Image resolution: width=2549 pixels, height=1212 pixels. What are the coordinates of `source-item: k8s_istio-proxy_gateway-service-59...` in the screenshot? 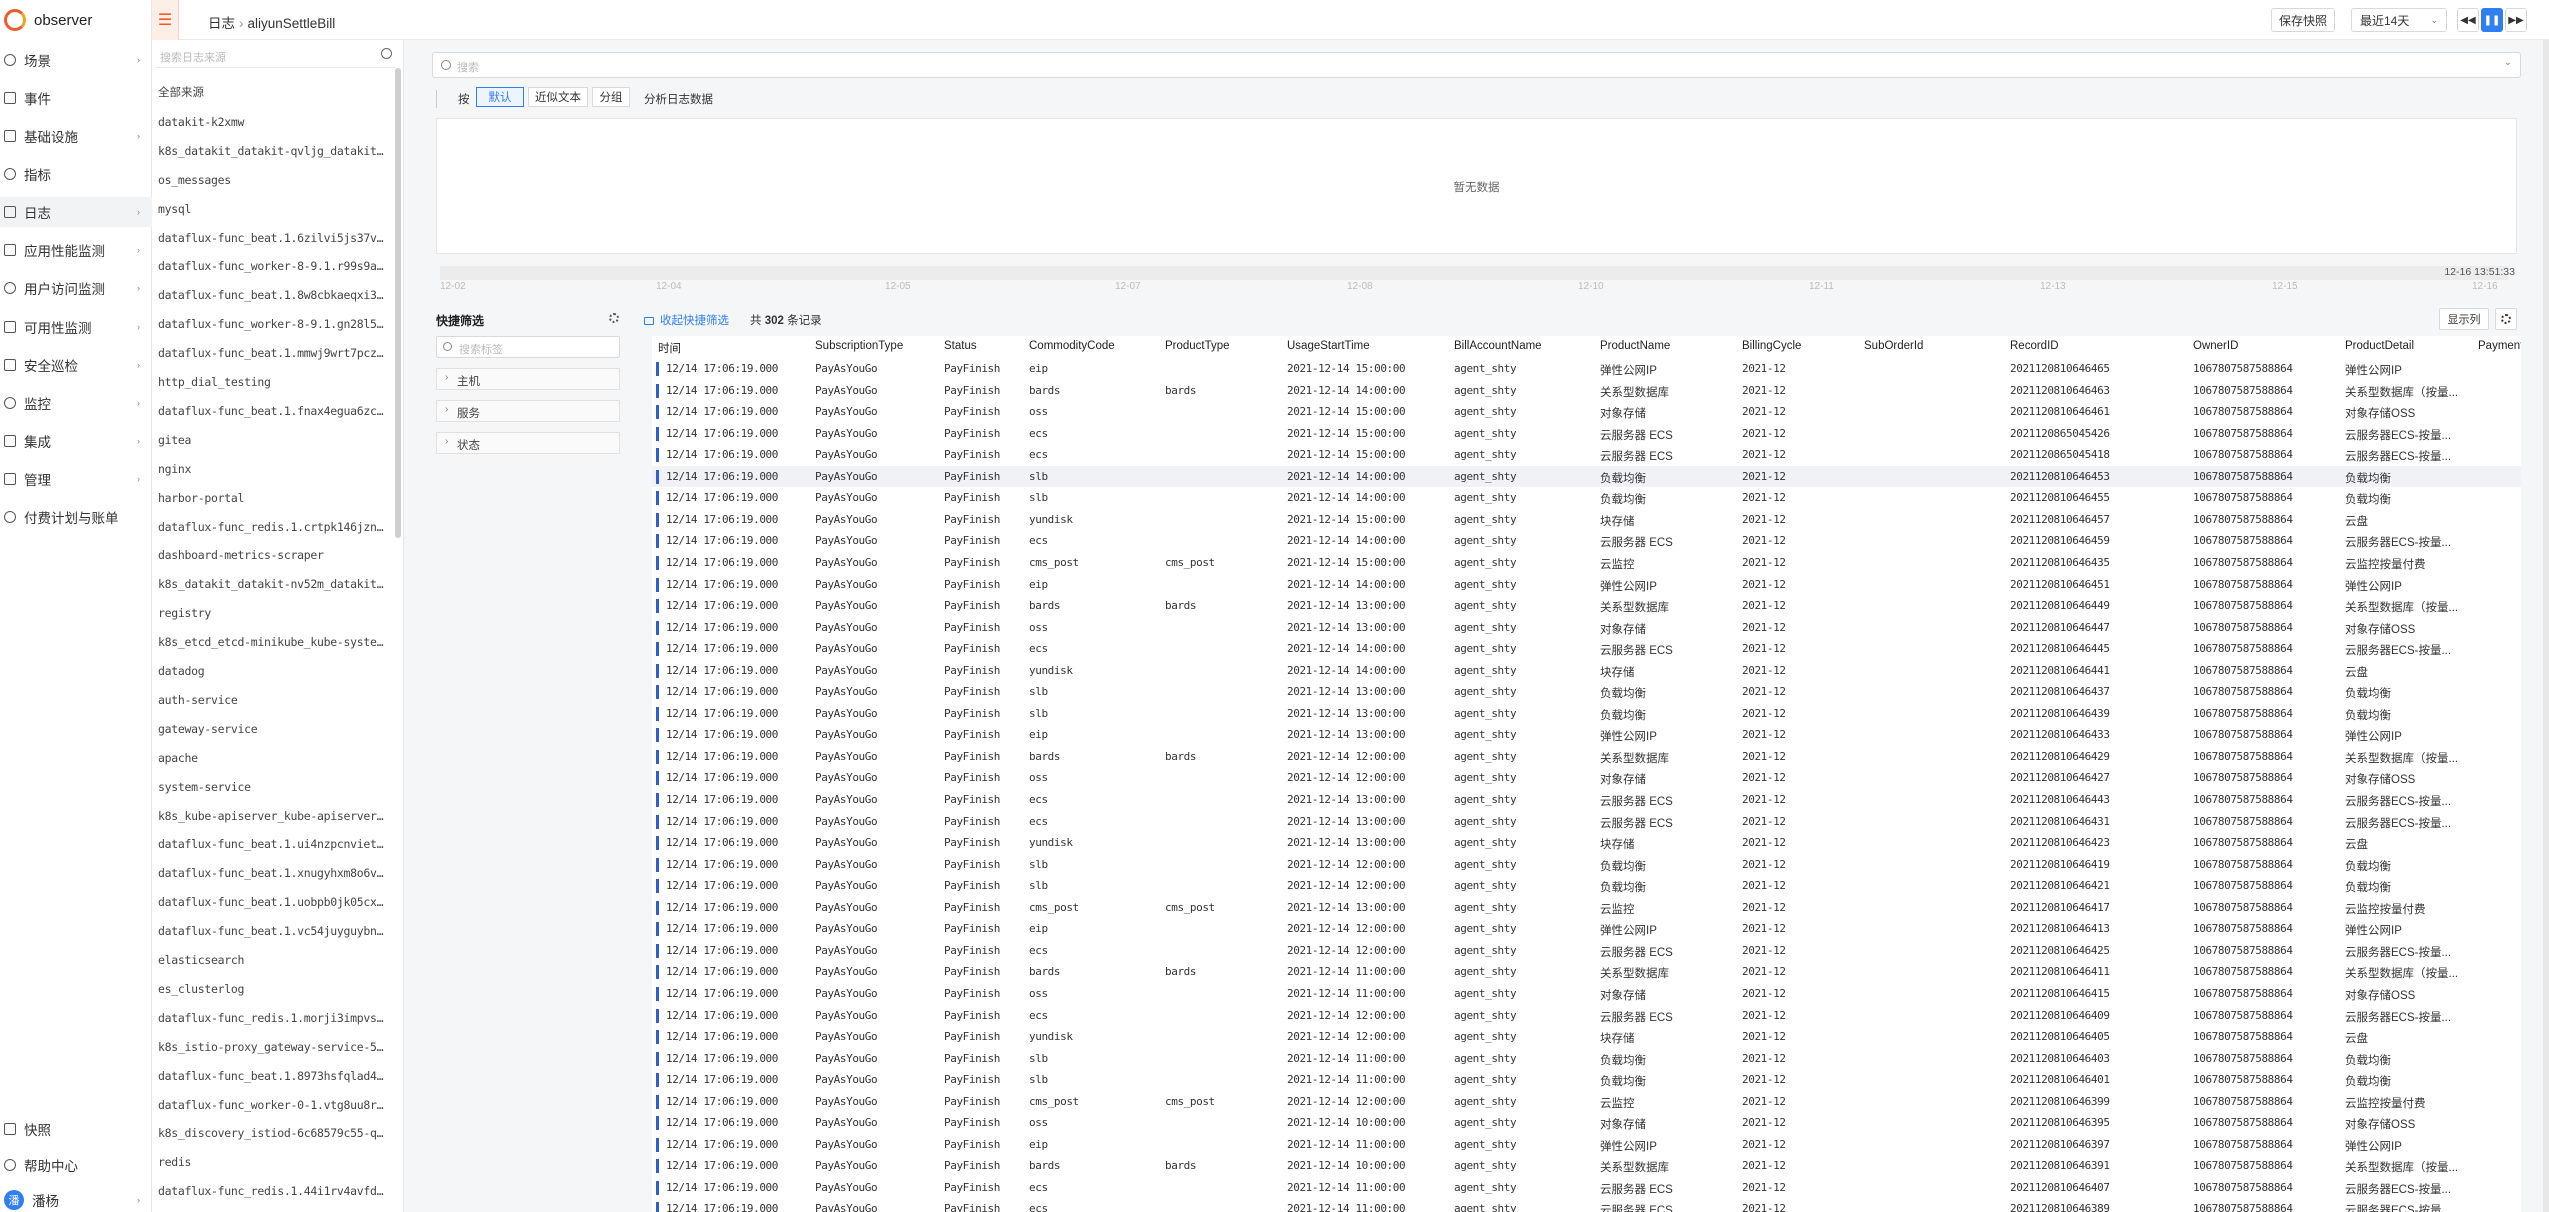 It's located at (273, 1047).